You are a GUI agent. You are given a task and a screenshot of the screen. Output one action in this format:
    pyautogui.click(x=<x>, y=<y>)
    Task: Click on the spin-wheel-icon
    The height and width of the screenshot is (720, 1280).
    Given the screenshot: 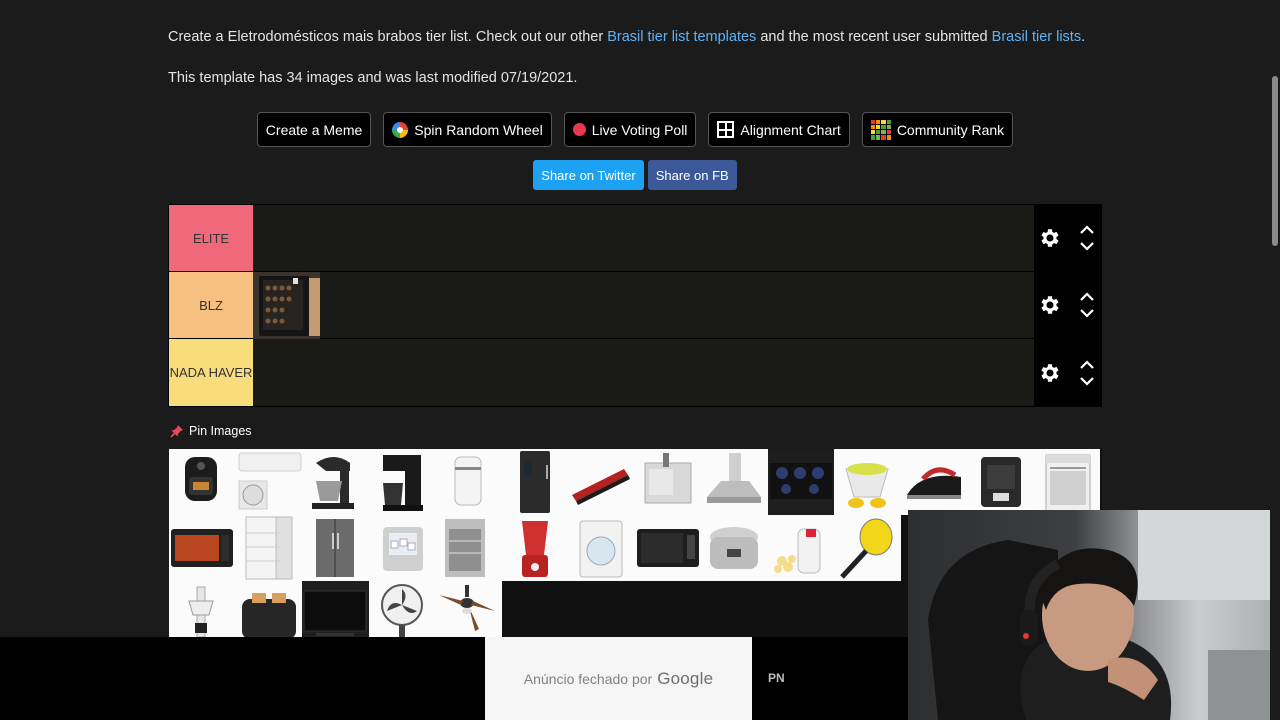 What is the action you would take?
    pyautogui.click(x=400, y=129)
    